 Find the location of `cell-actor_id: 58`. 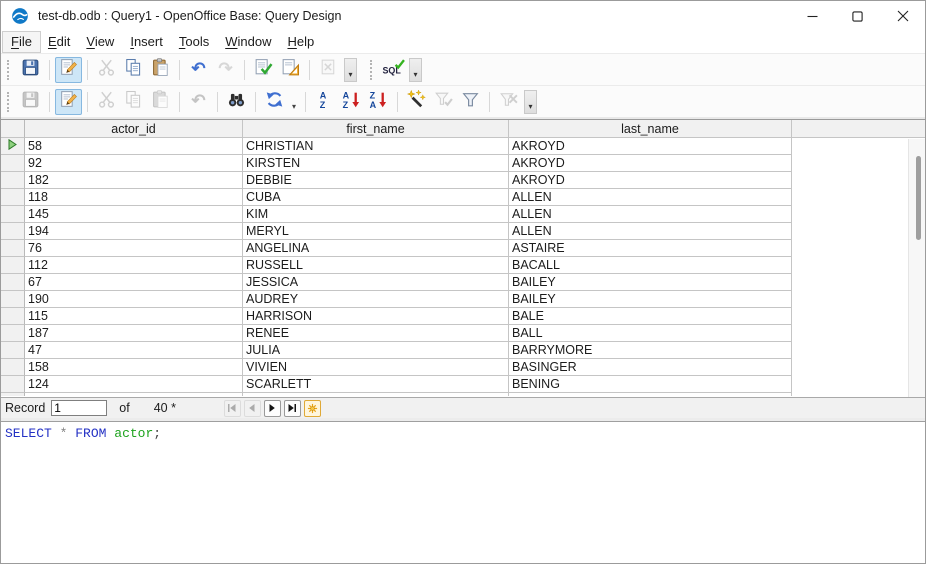

cell-actor_id: 58 is located at coordinates (134, 146).